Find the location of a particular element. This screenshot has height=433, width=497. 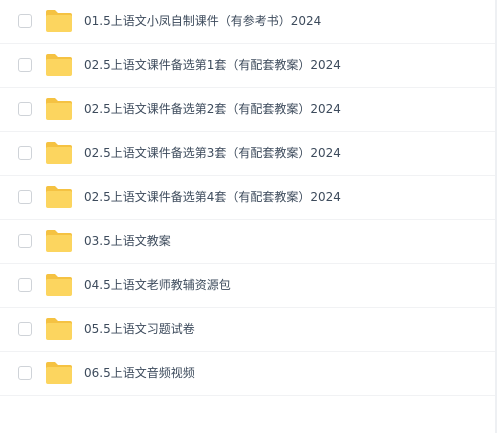

file-name: 02.5上语文课件备选第1套（有配套教案）2024 is located at coordinates (212, 65).